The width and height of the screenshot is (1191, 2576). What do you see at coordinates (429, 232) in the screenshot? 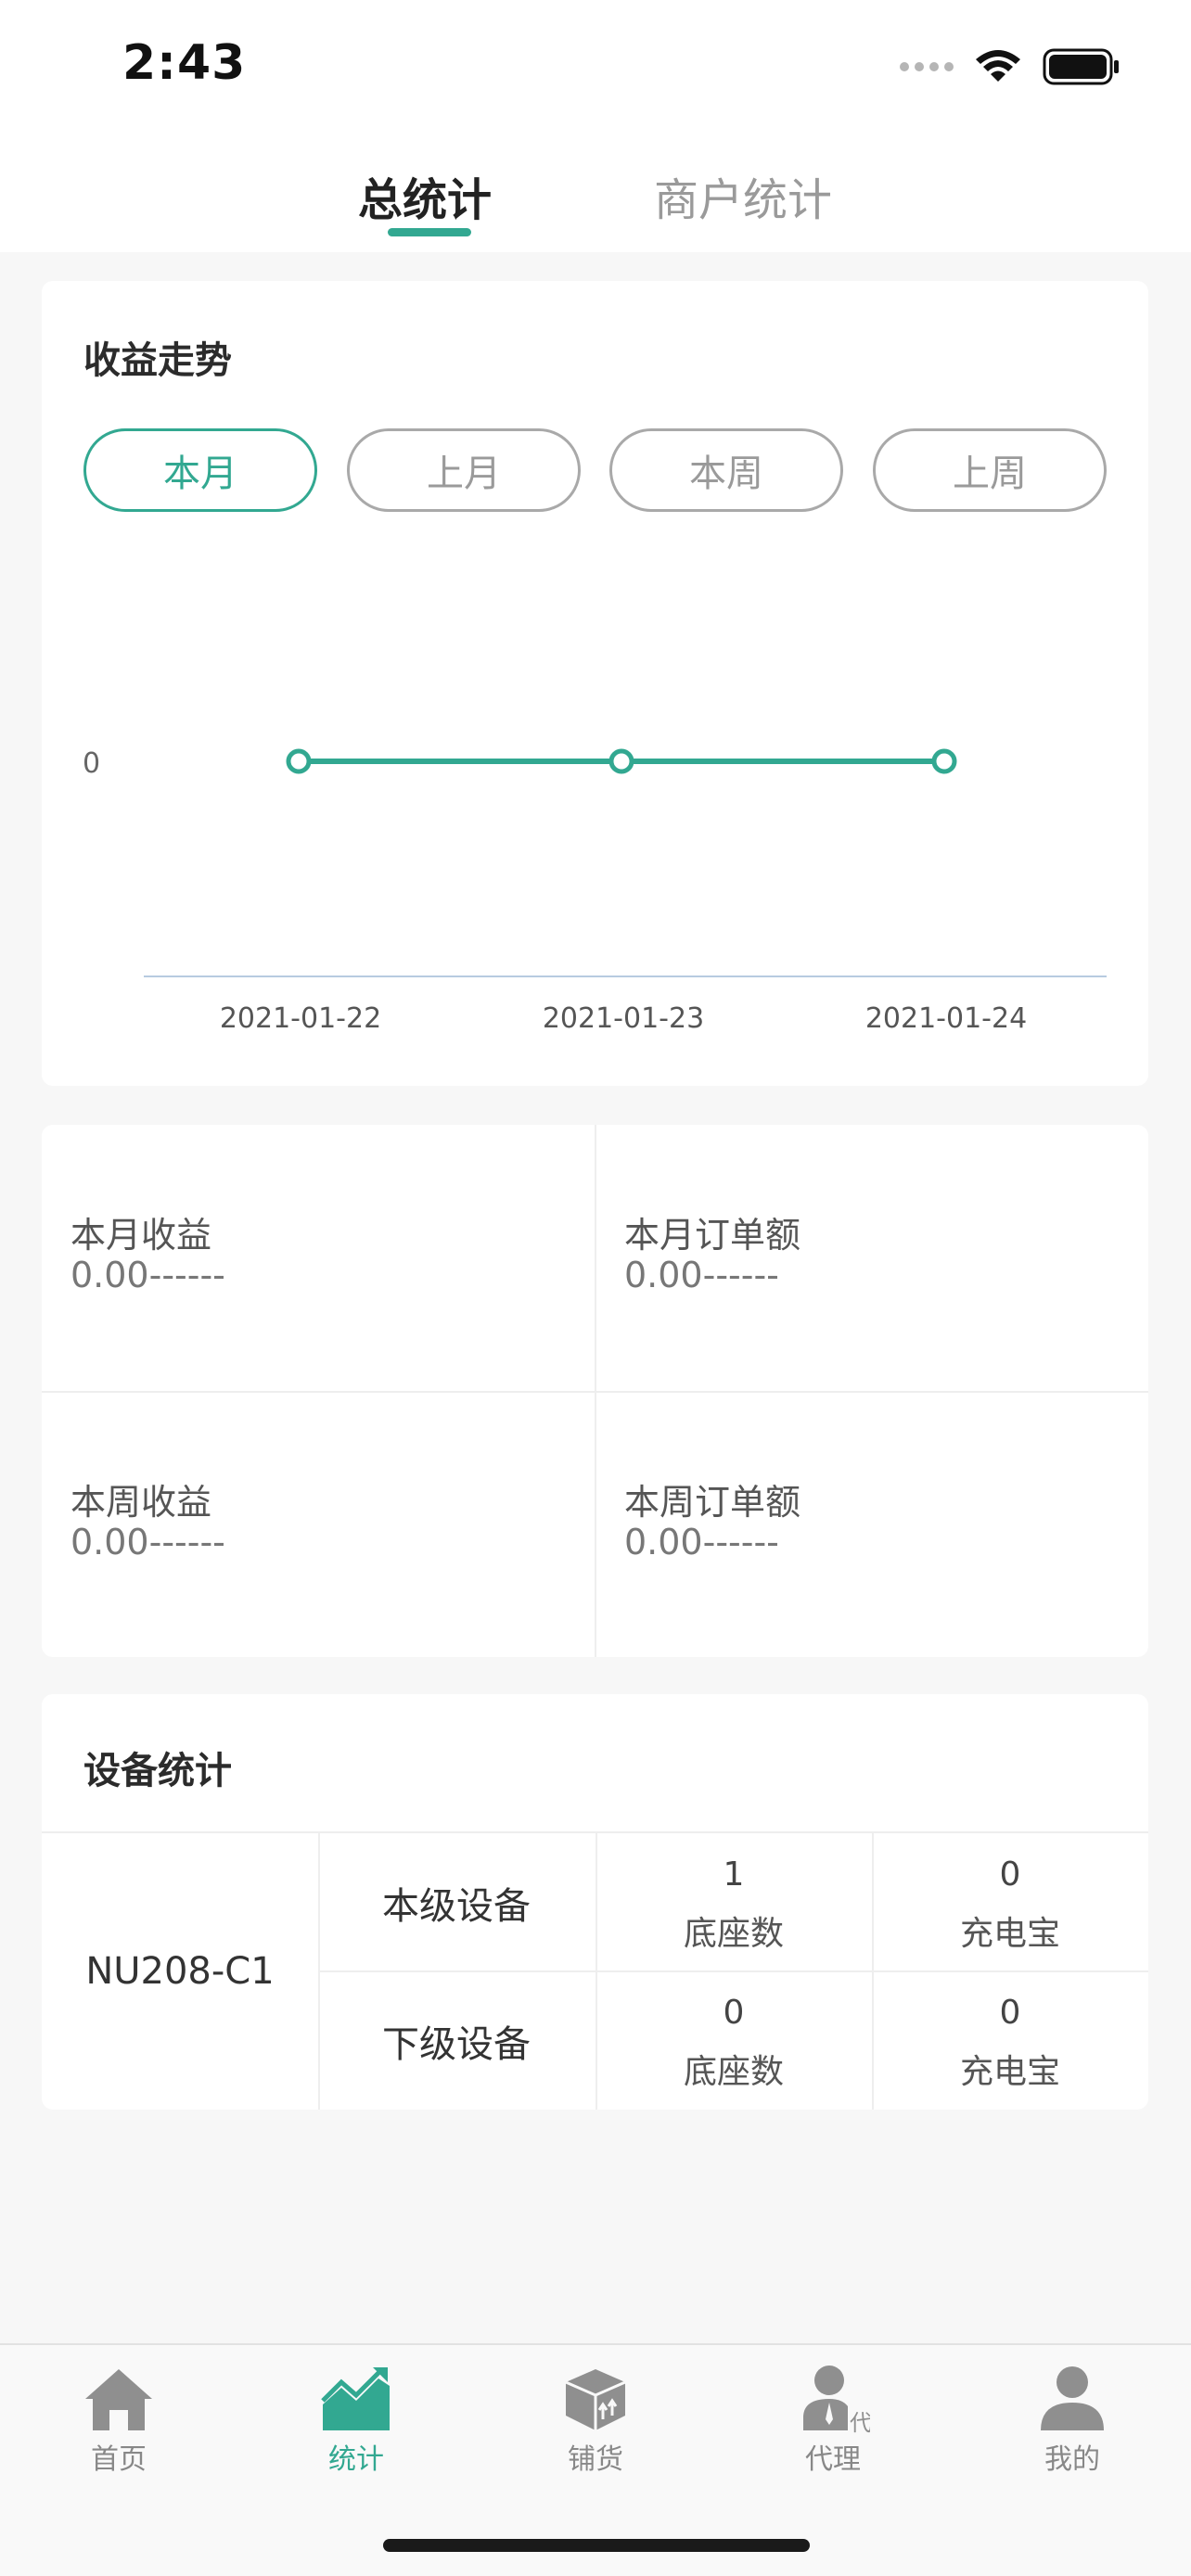
I see `active-tab-indicator` at bounding box center [429, 232].